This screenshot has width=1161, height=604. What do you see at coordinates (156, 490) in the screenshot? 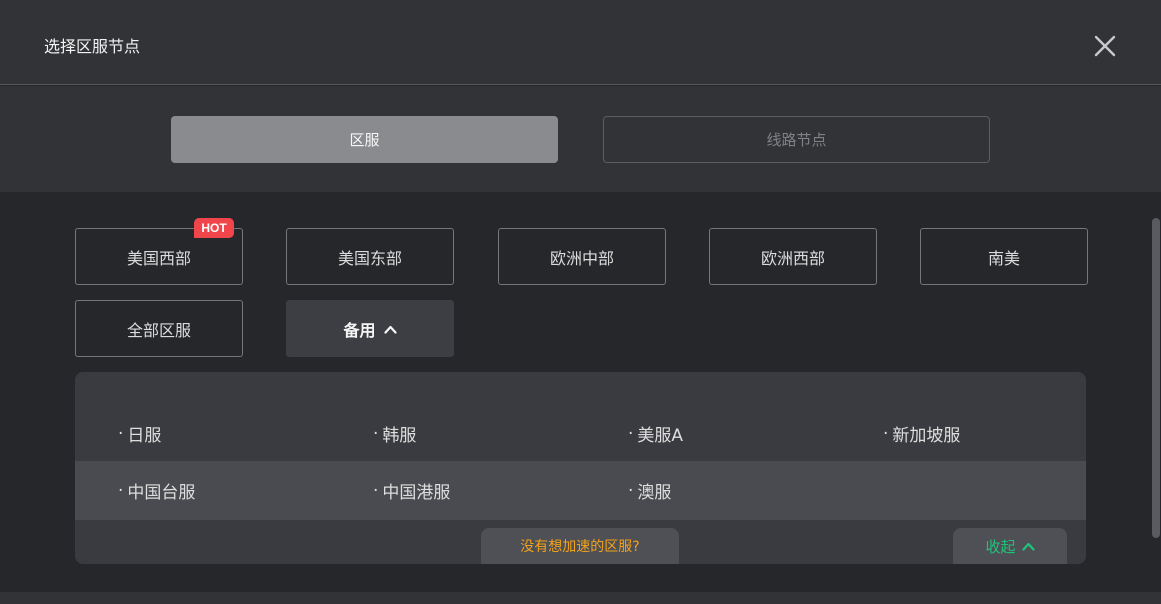
I see `backup-item-tw: · 中国台服` at bounding box center [156, 490].